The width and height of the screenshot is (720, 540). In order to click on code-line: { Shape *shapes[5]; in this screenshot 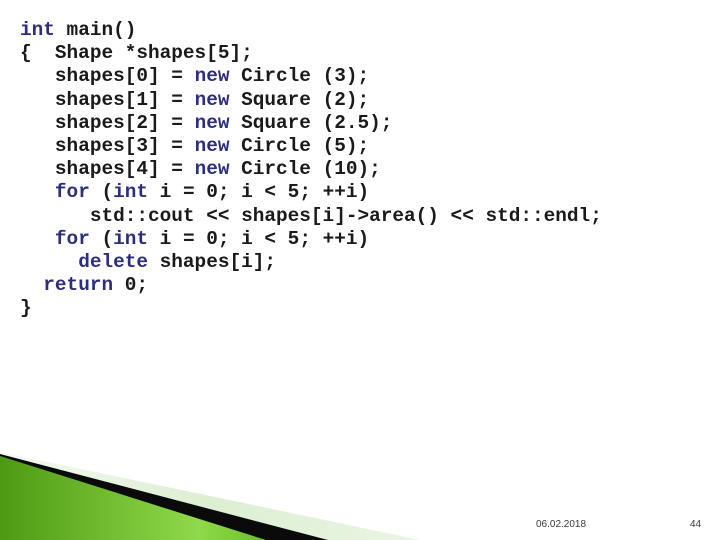, I will do `click(311, 53)`.